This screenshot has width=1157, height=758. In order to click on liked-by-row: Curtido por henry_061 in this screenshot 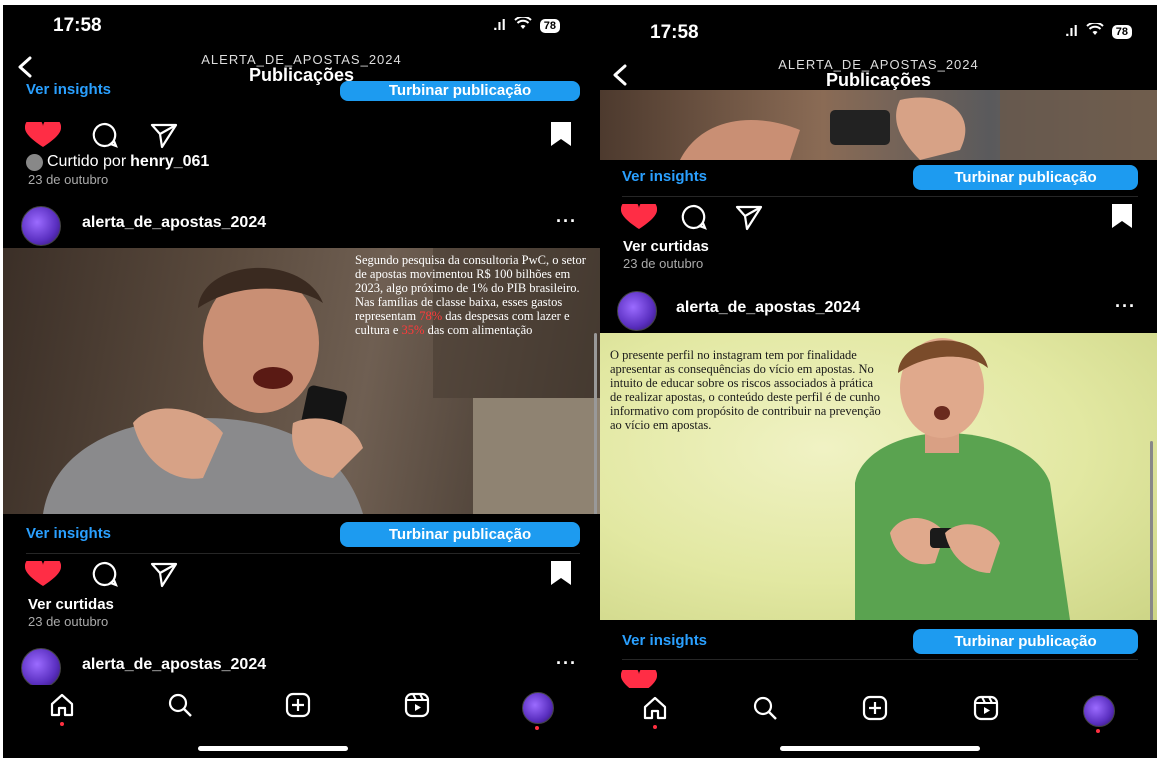, I will do `click(117, 162)`.